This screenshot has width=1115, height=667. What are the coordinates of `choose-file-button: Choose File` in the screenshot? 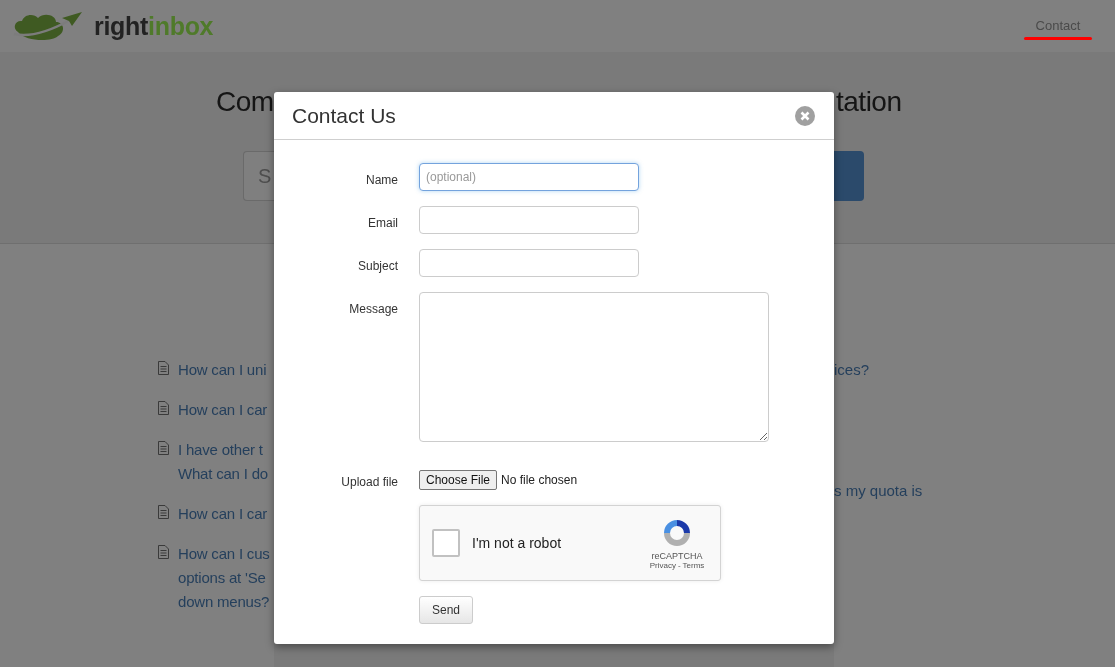 It's located at (458, 480).